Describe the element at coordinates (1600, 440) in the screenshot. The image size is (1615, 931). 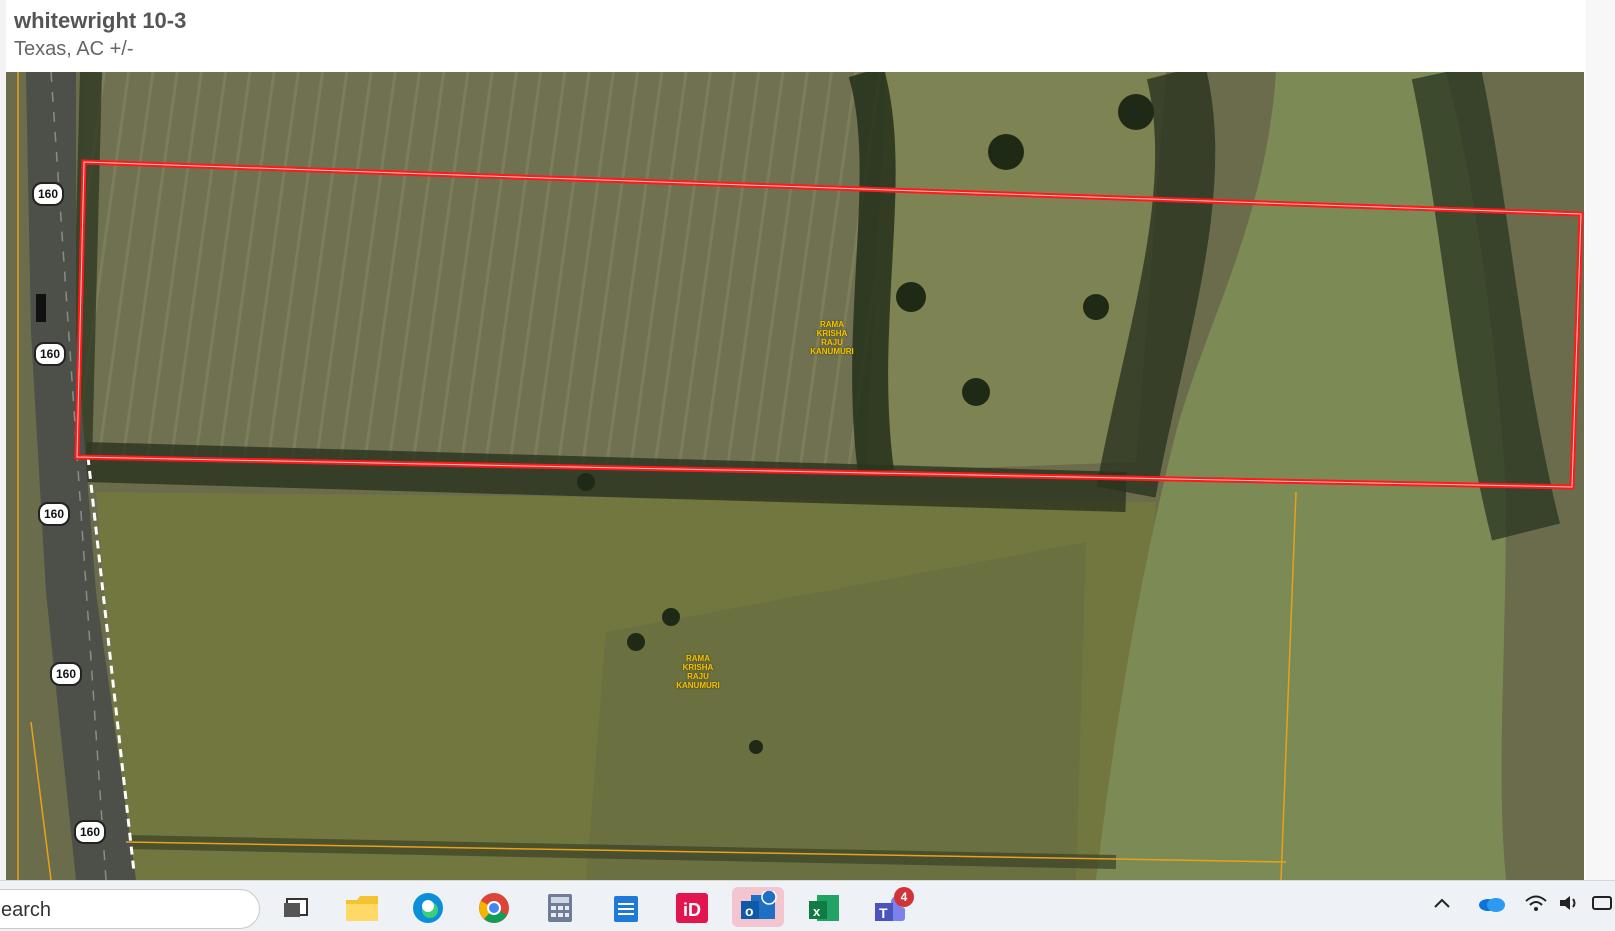
I see `window-edge` at that location.